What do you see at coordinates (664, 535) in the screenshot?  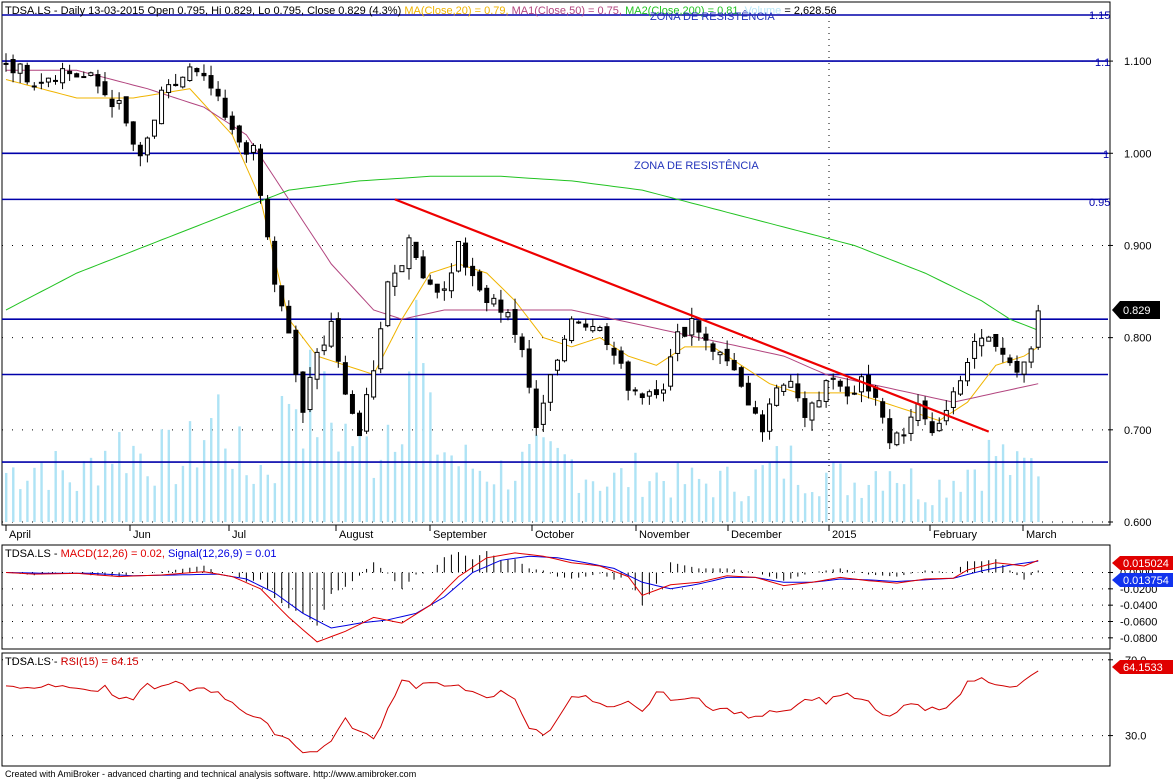 I see `date-tick-label: November` at bounding box center [664, 535].